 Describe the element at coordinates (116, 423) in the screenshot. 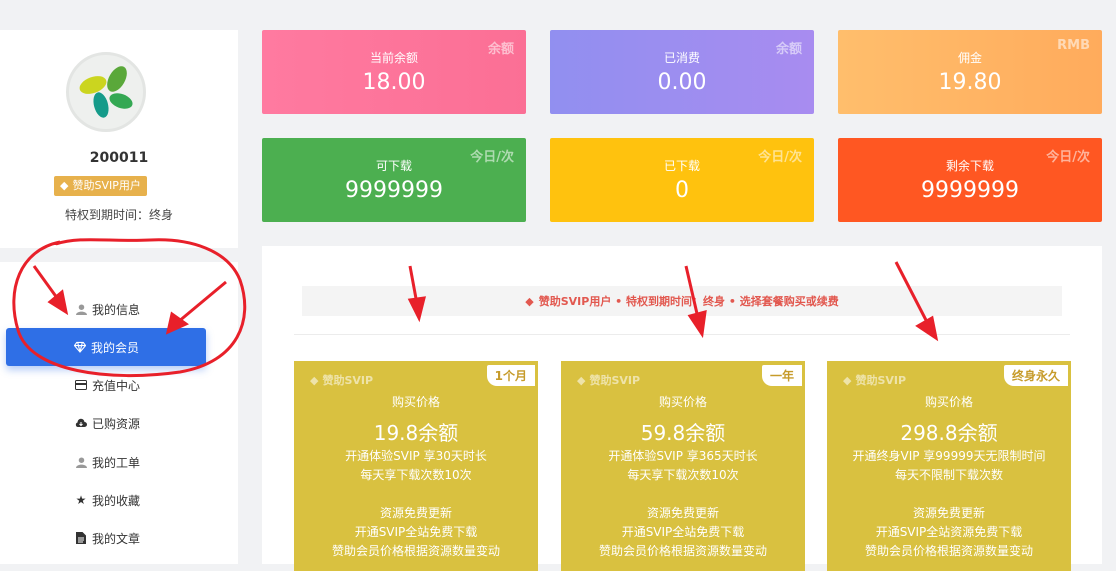

I see `sidebar-item-label: 已购资源` at that location.